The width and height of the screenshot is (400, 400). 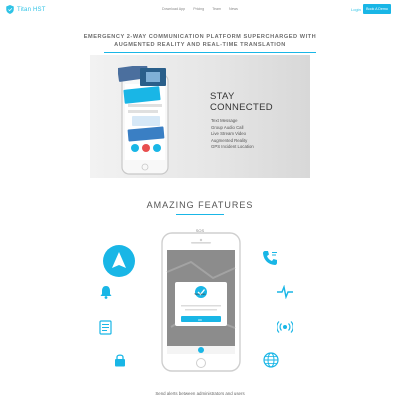 I want to click on hero-divider, so click(x=210, y=52).